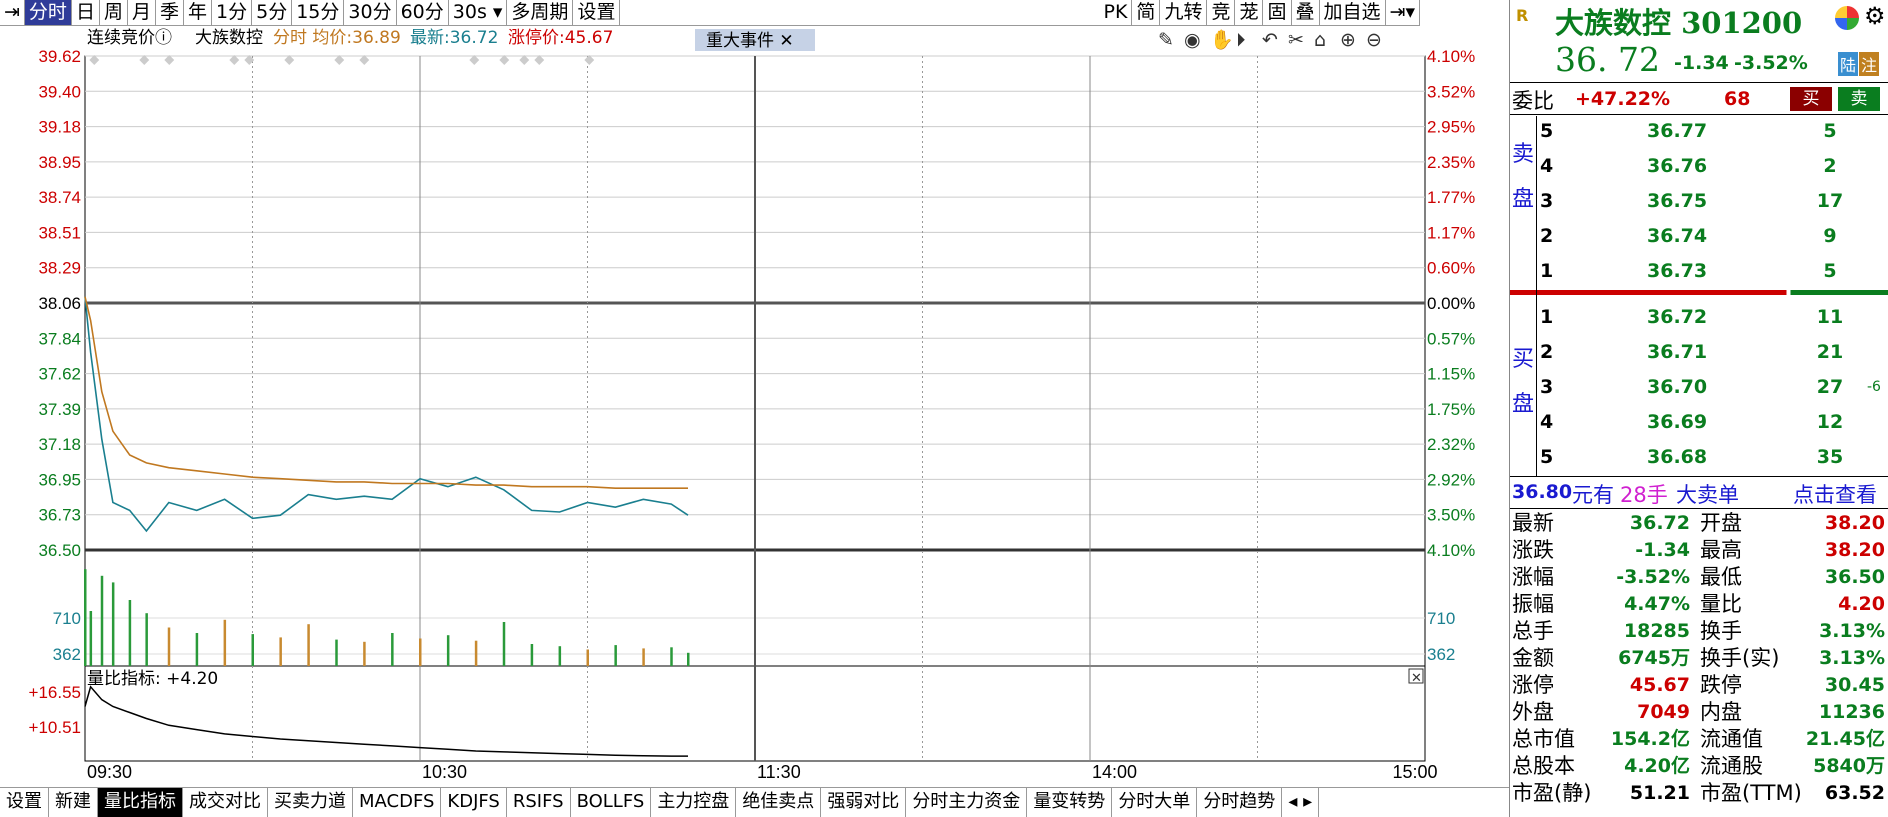 This screenshot has width=1888, height=817. I want to click on level-price: 36.77, so click(1677, 131).